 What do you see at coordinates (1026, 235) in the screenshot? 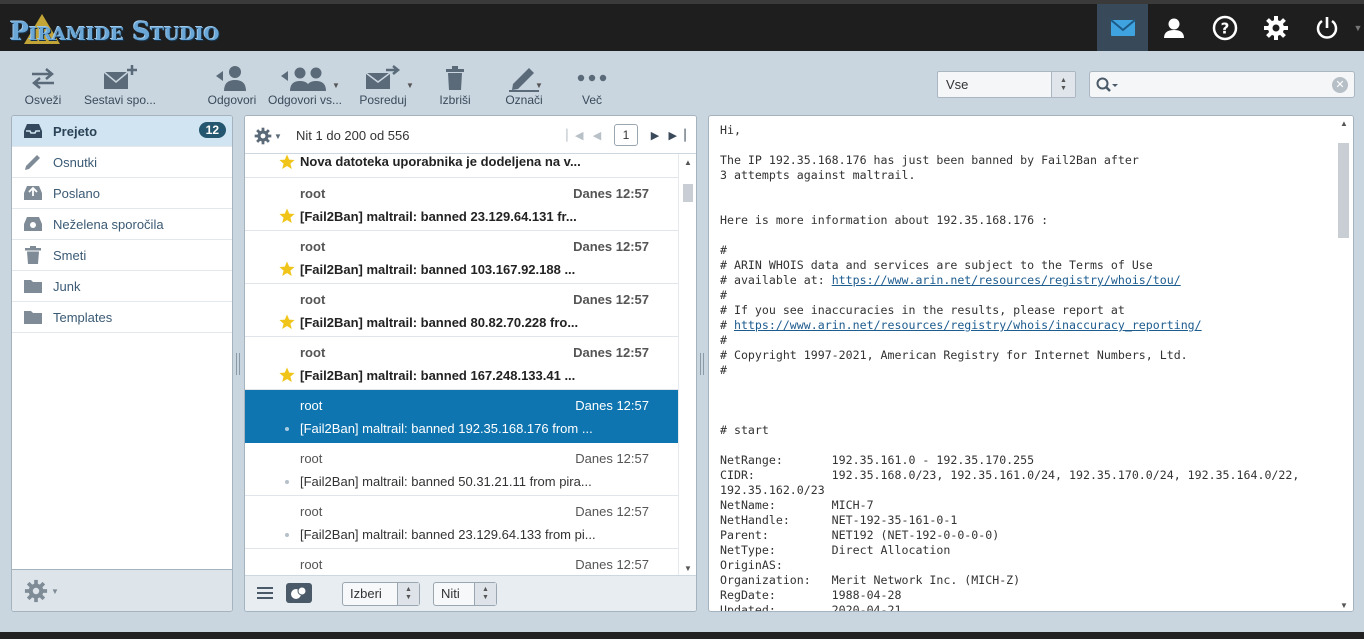
I see `message-body-line` at bounding box center [1026, 235].